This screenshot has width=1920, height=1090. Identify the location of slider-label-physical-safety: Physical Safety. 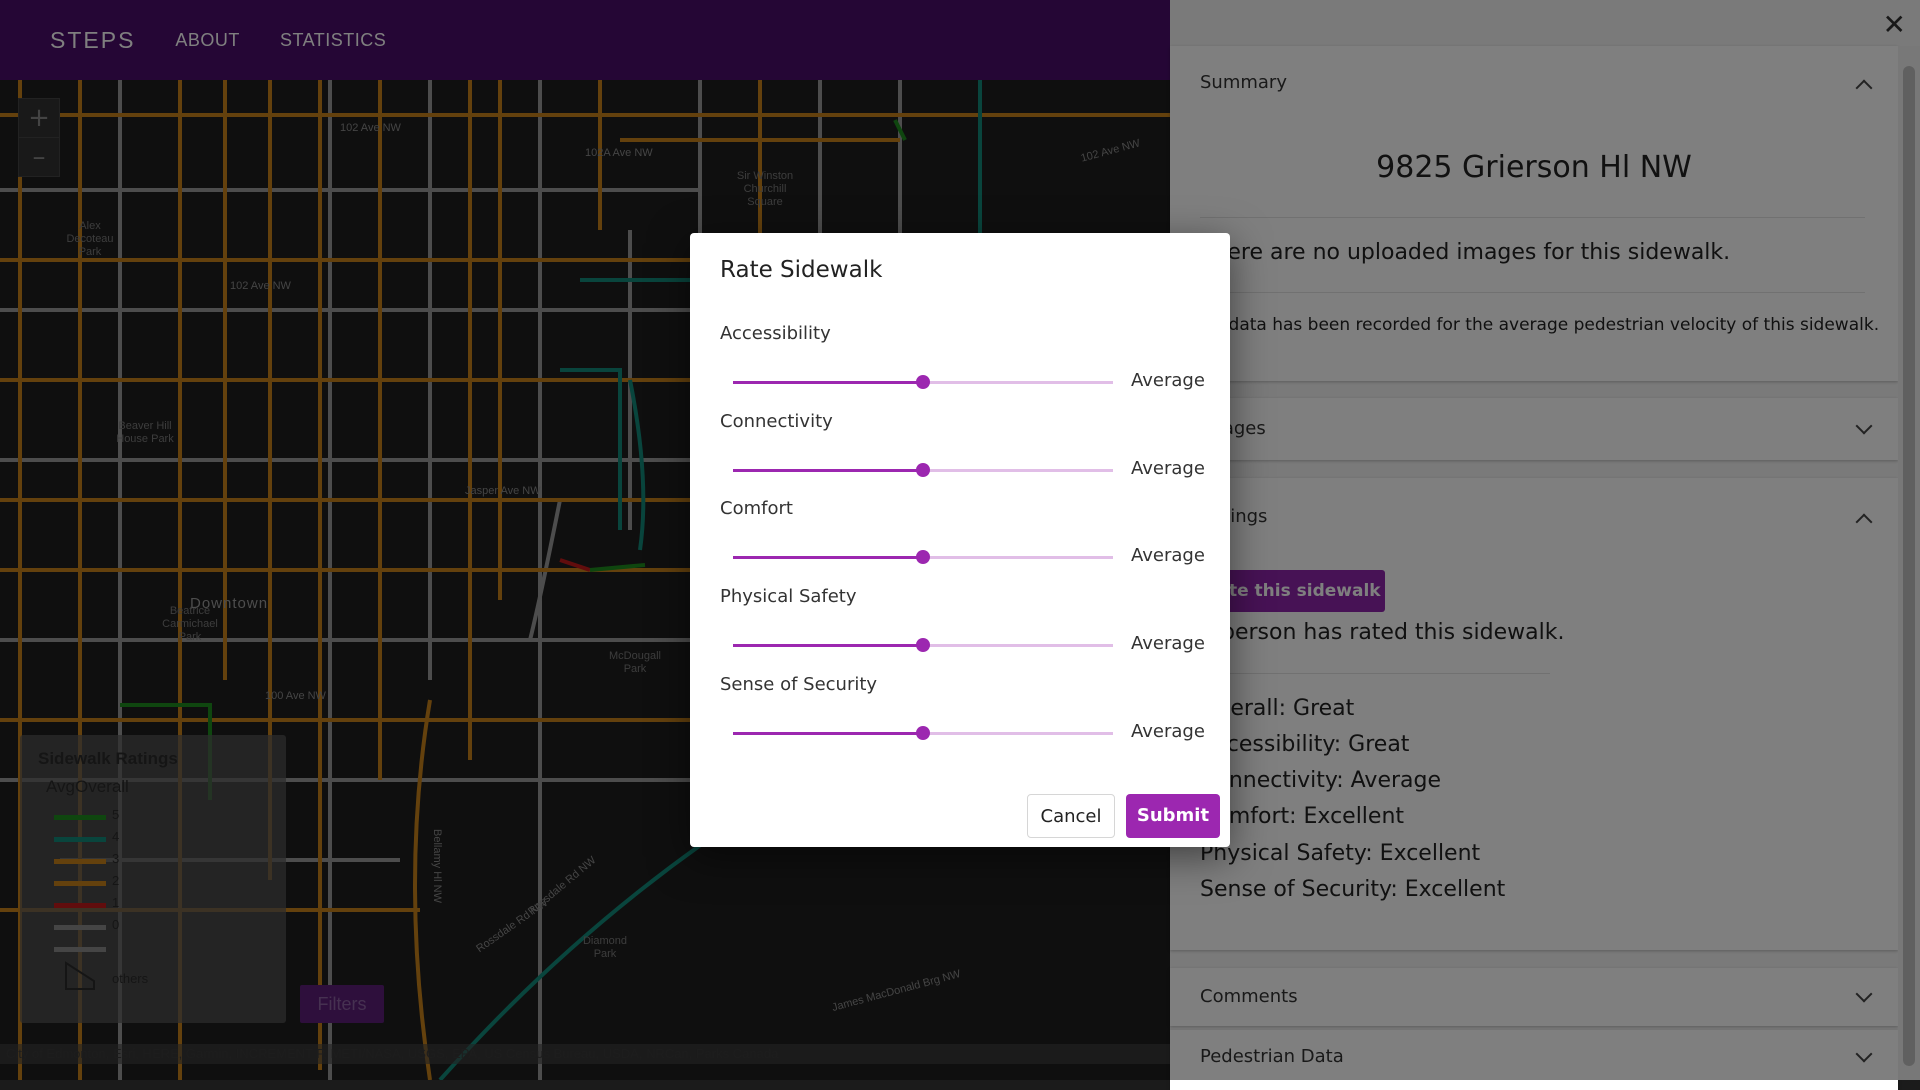
(788, 596).